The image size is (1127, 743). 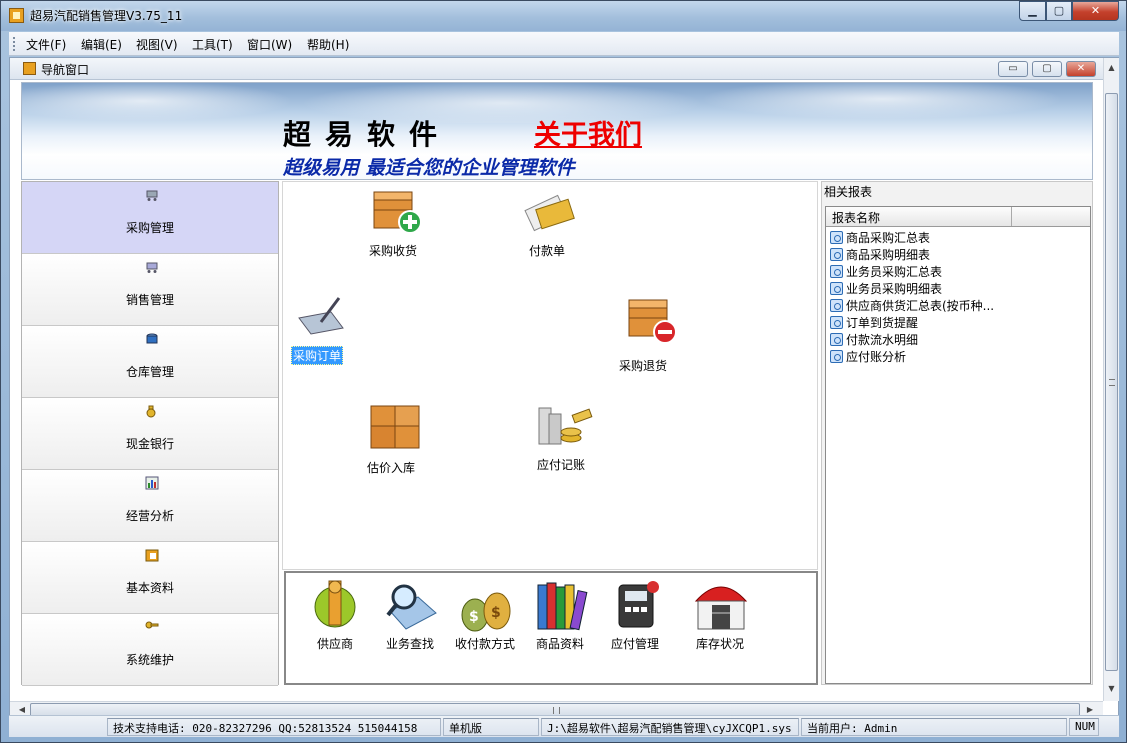 I want to click on child-window-titlebar: 导航窗口 ▭ ▢ ✕, so click(x=556, y=69).